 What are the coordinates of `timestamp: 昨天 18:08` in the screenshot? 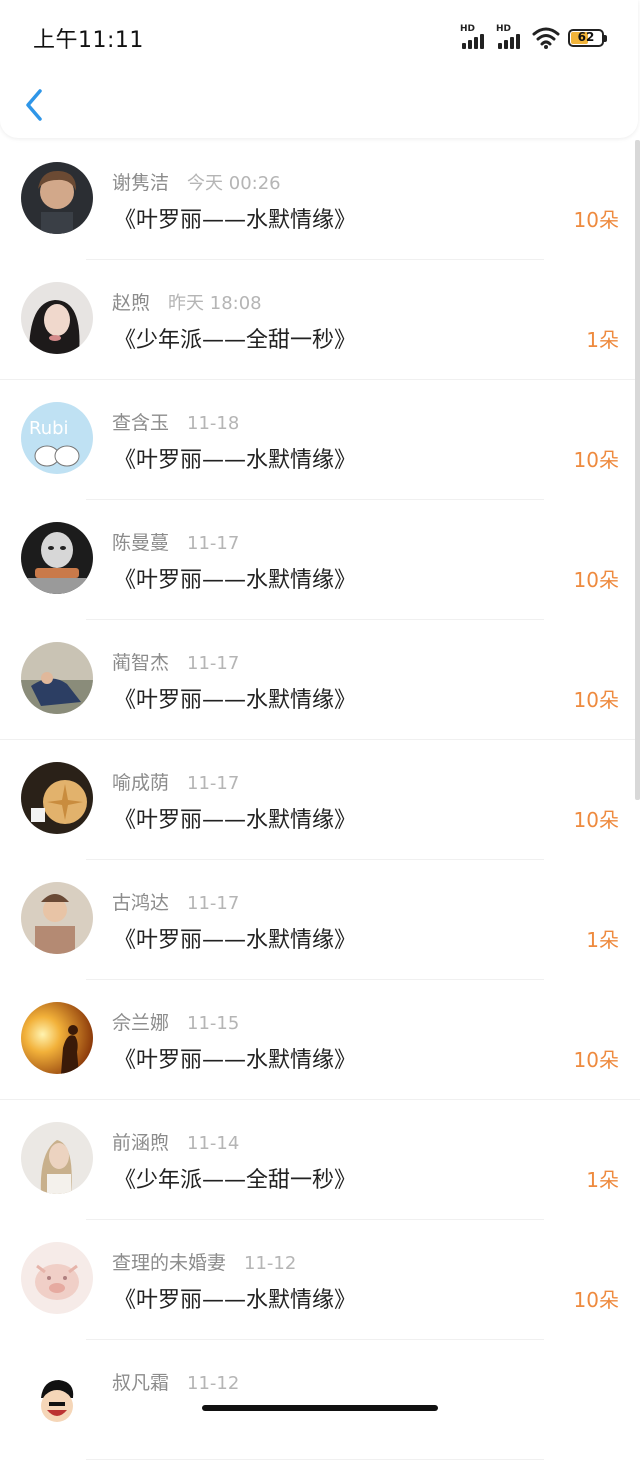 It's located at (215, 303).